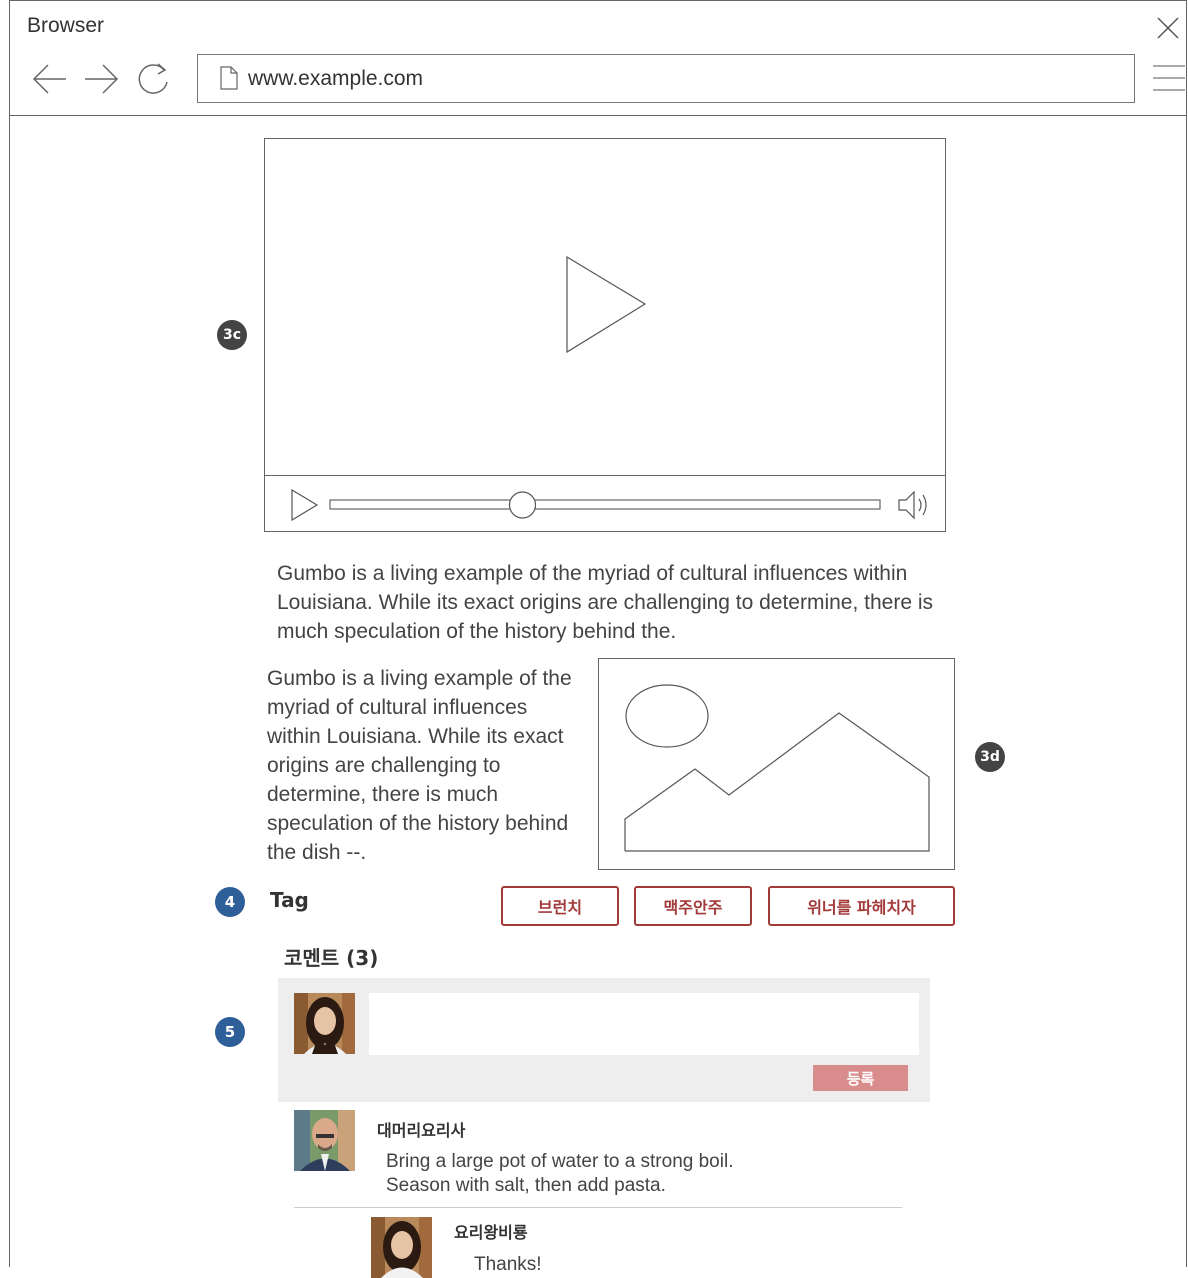  I want to click on play-small-icon, so click(305, 505).